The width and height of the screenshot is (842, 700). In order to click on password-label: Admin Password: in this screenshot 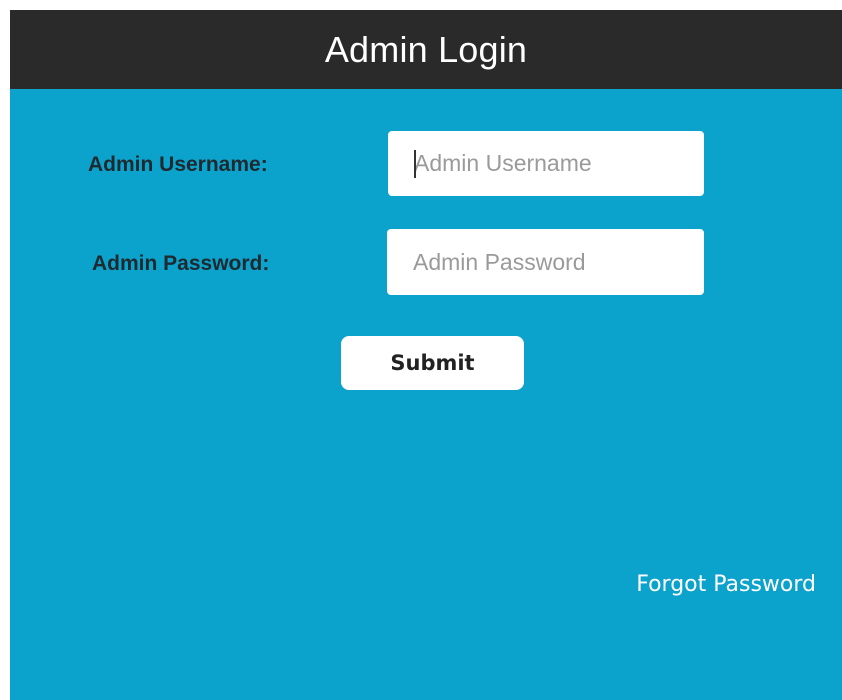, I will do `click(181, 263)`.